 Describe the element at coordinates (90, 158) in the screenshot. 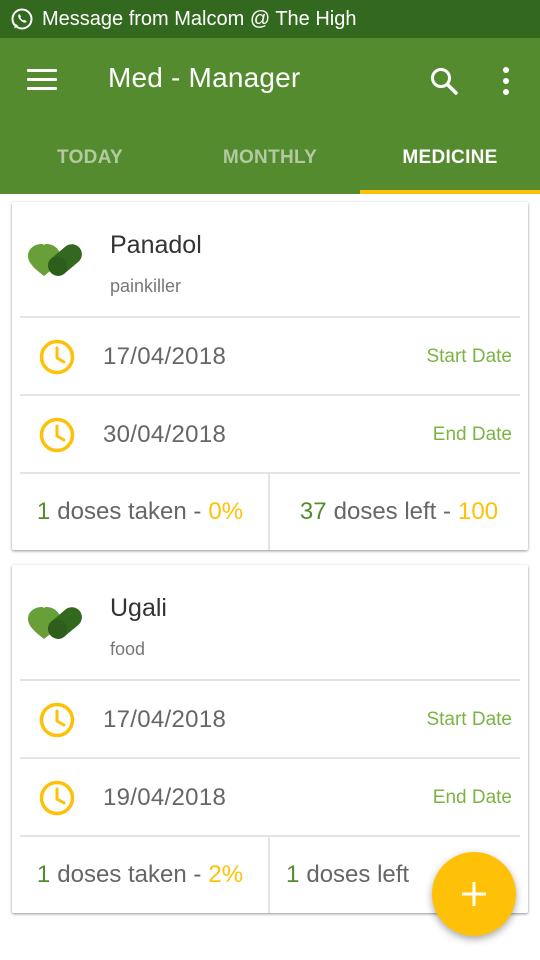

I see `tab-today: TODAY` at that location.